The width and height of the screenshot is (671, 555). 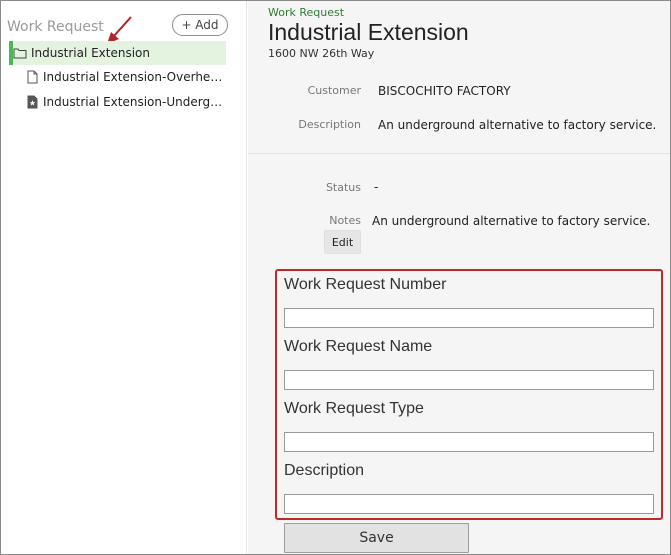 I want to click on work-request-type-label: Work Request Type, so click(x=354, y=408).